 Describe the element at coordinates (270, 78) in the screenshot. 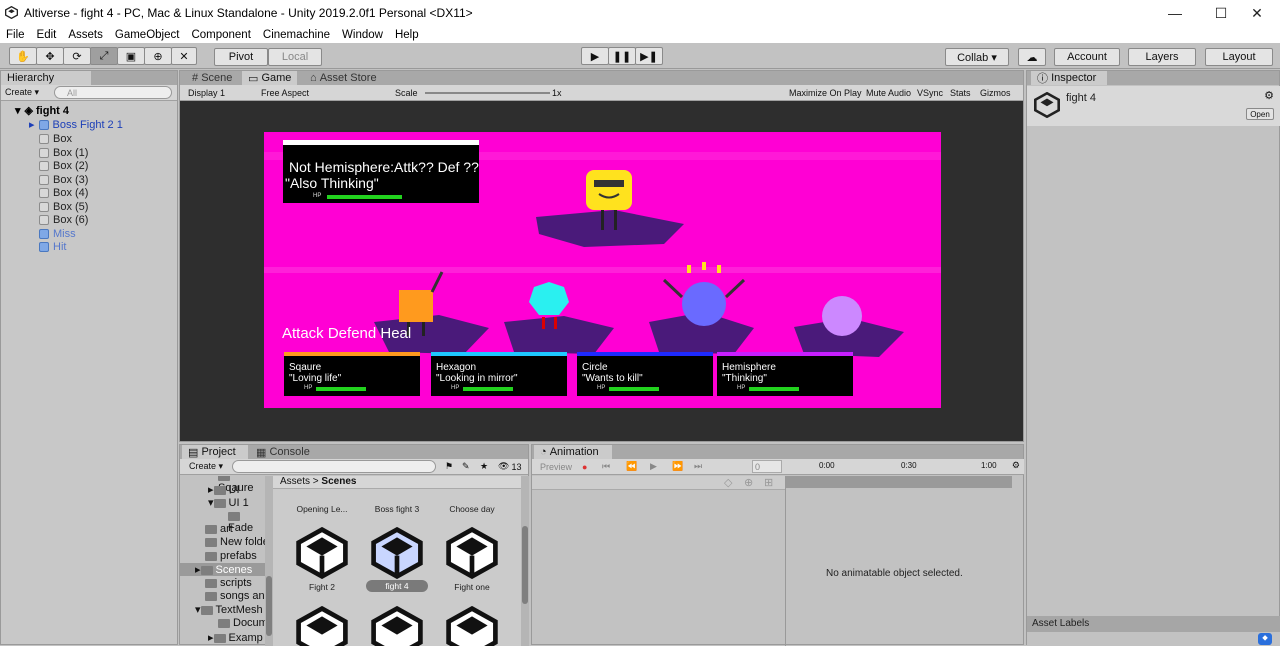

I see `tab-game: ▭ Game` at that location.